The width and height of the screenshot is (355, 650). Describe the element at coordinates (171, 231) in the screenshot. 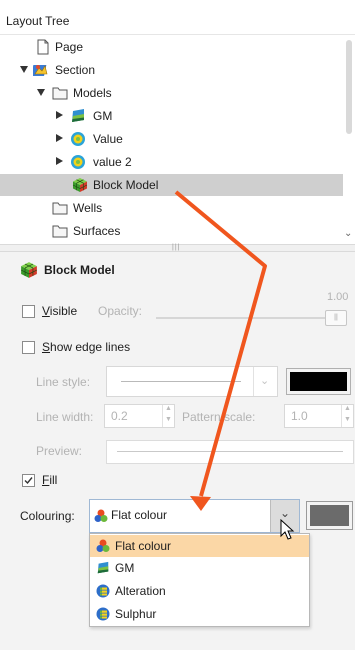

I see `tree-item-surfaces: Surfaces` at that location.